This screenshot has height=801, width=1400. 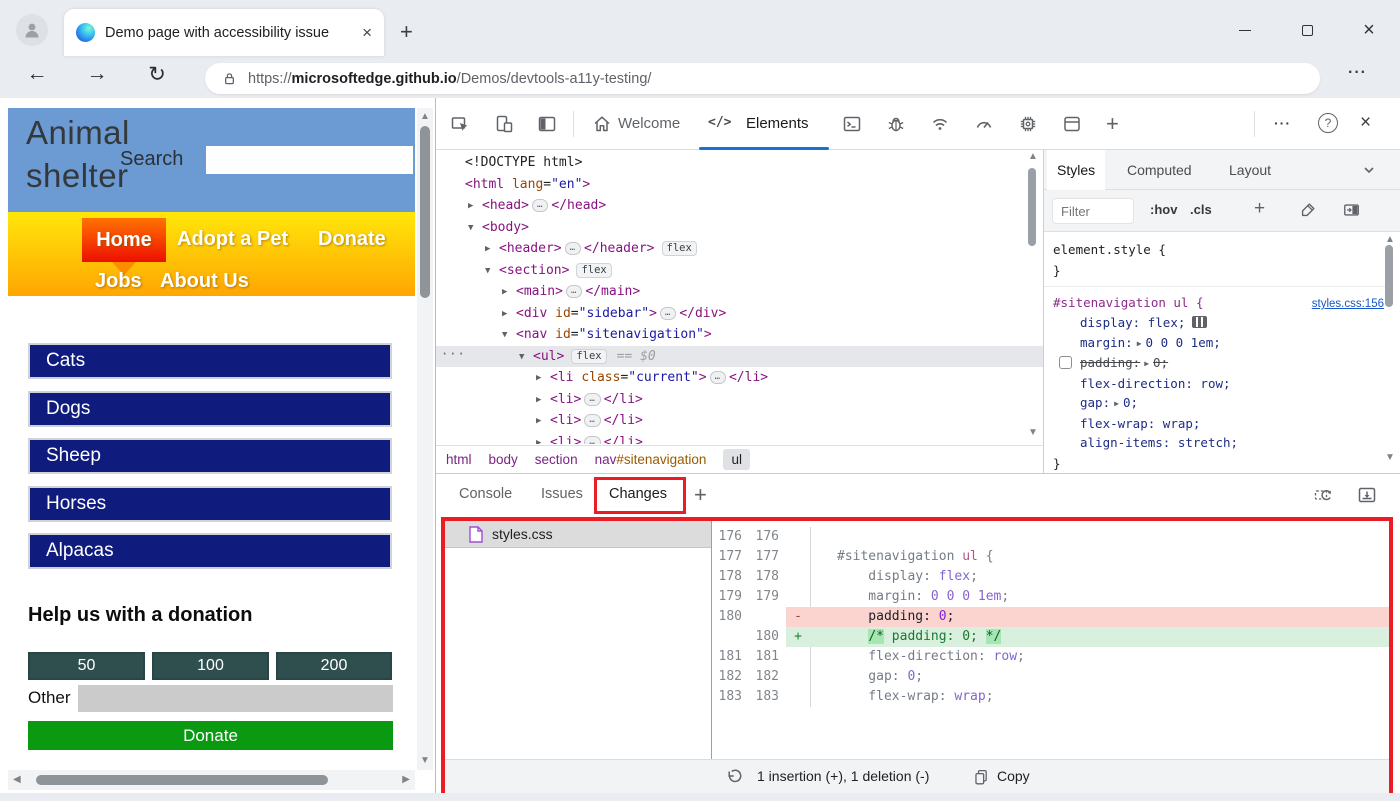 I want to click on forward-button: →, so click(x=97, y=74).